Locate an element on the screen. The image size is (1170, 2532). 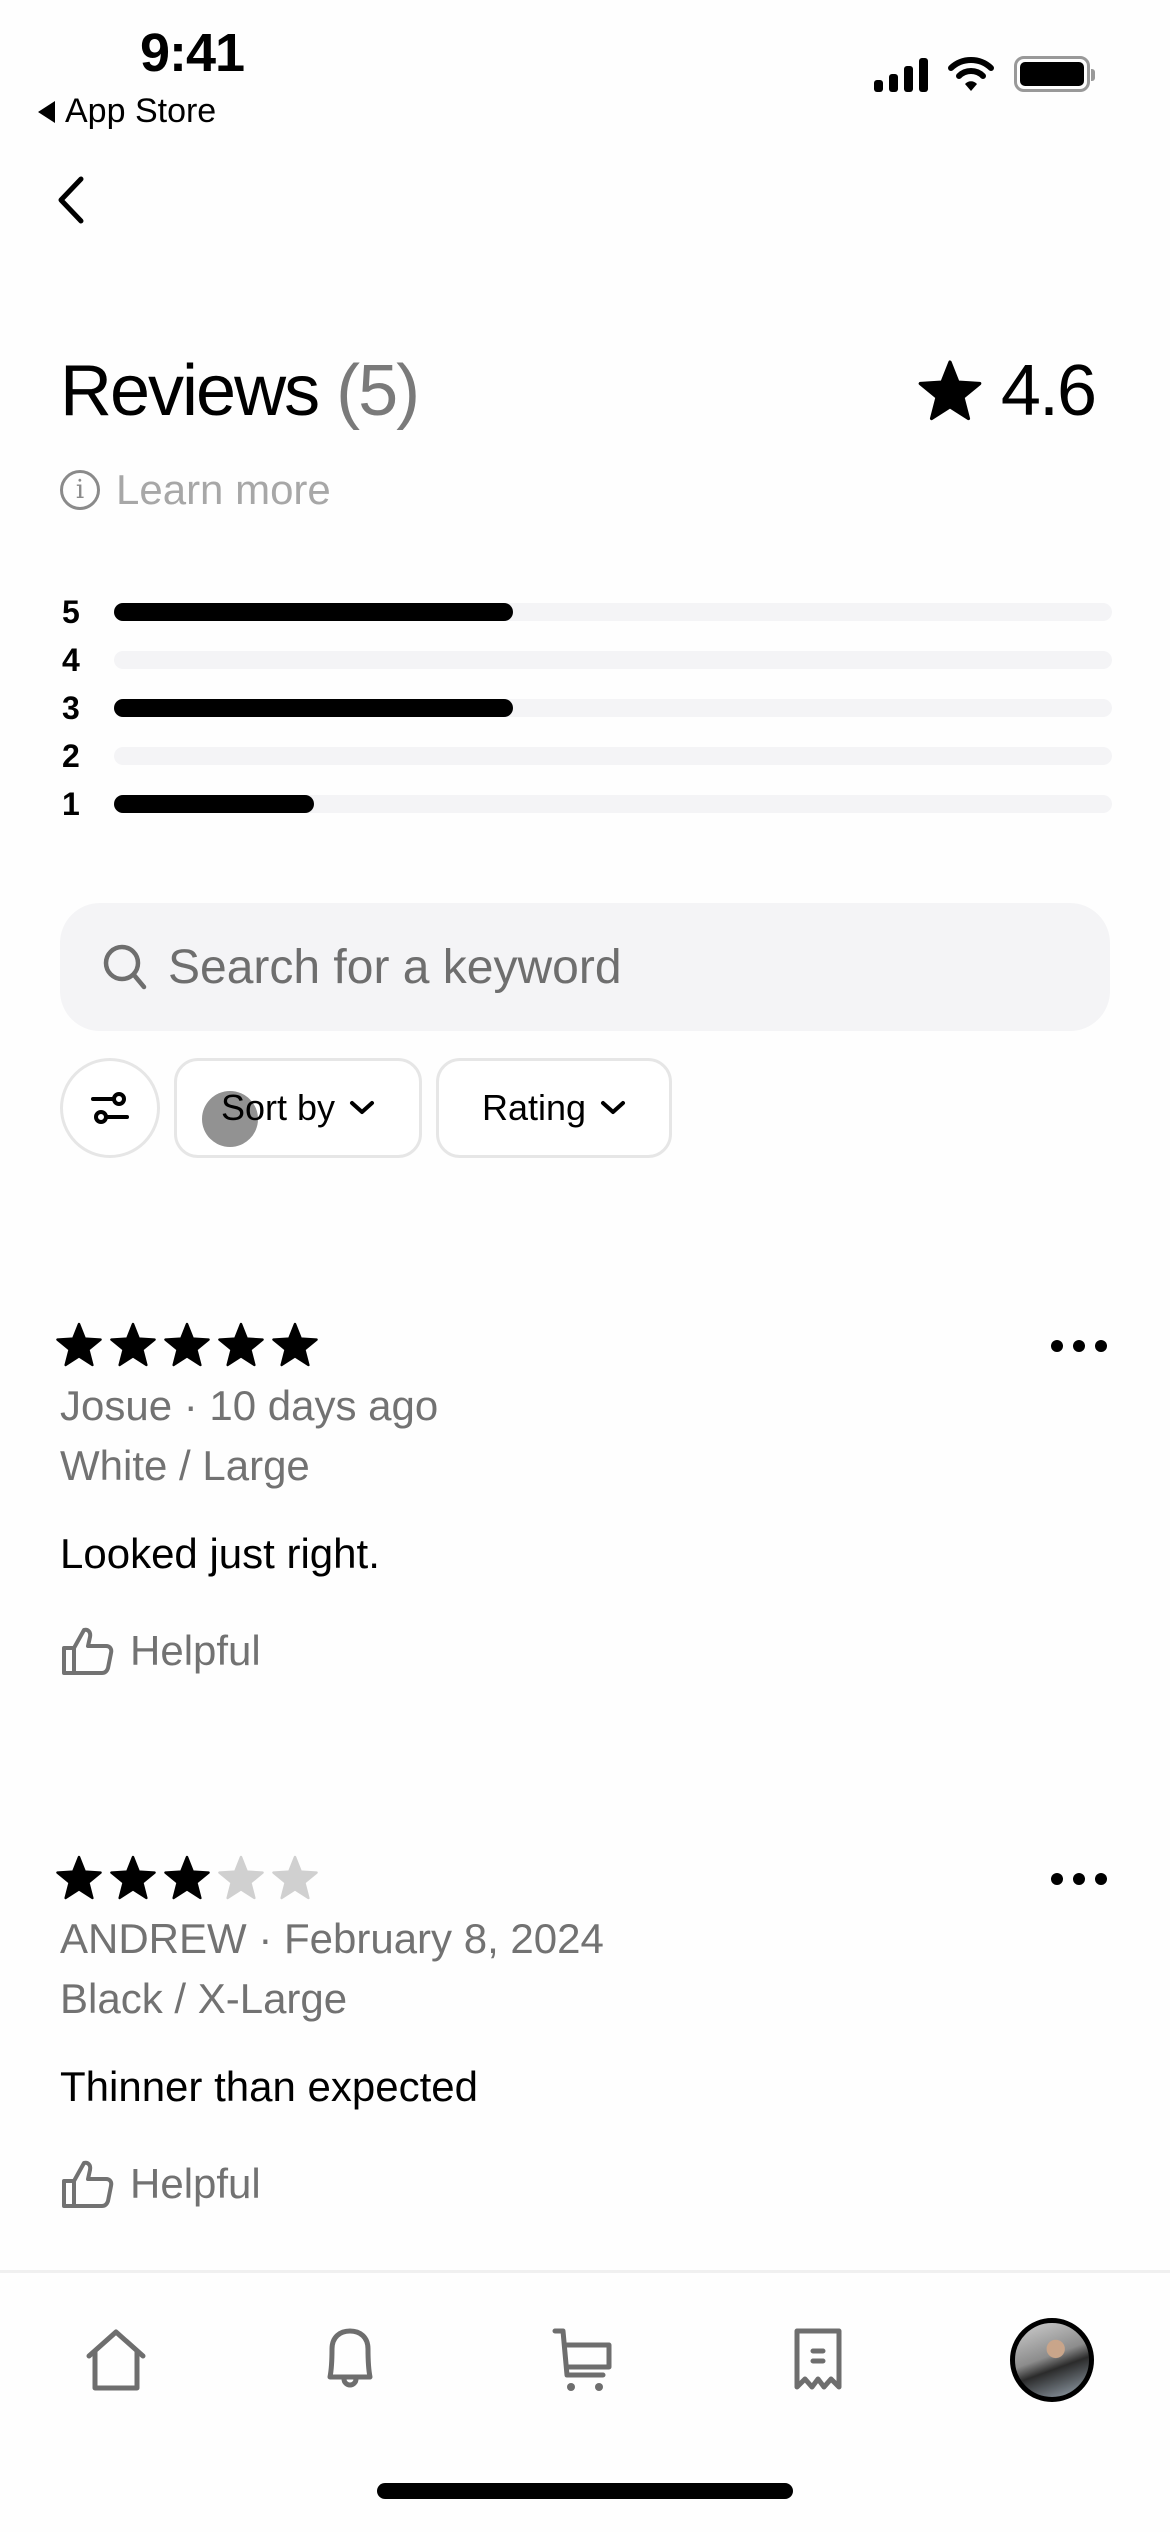
average-rating-value: 4.6 is located at coordinates (1048, 391).